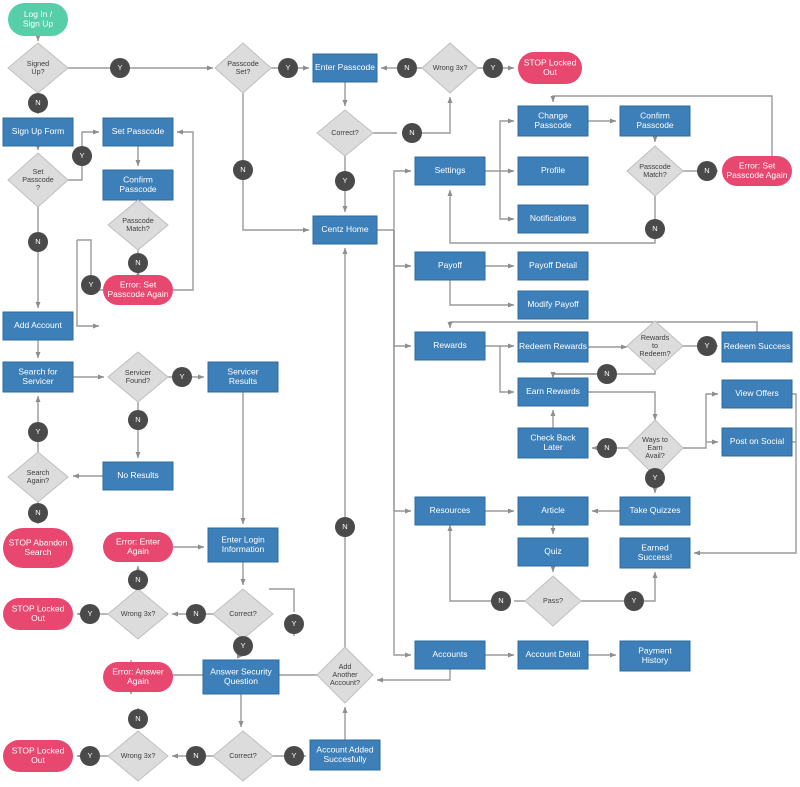  I want to click on node-process-n33: Centz Home, so click(345, 230).